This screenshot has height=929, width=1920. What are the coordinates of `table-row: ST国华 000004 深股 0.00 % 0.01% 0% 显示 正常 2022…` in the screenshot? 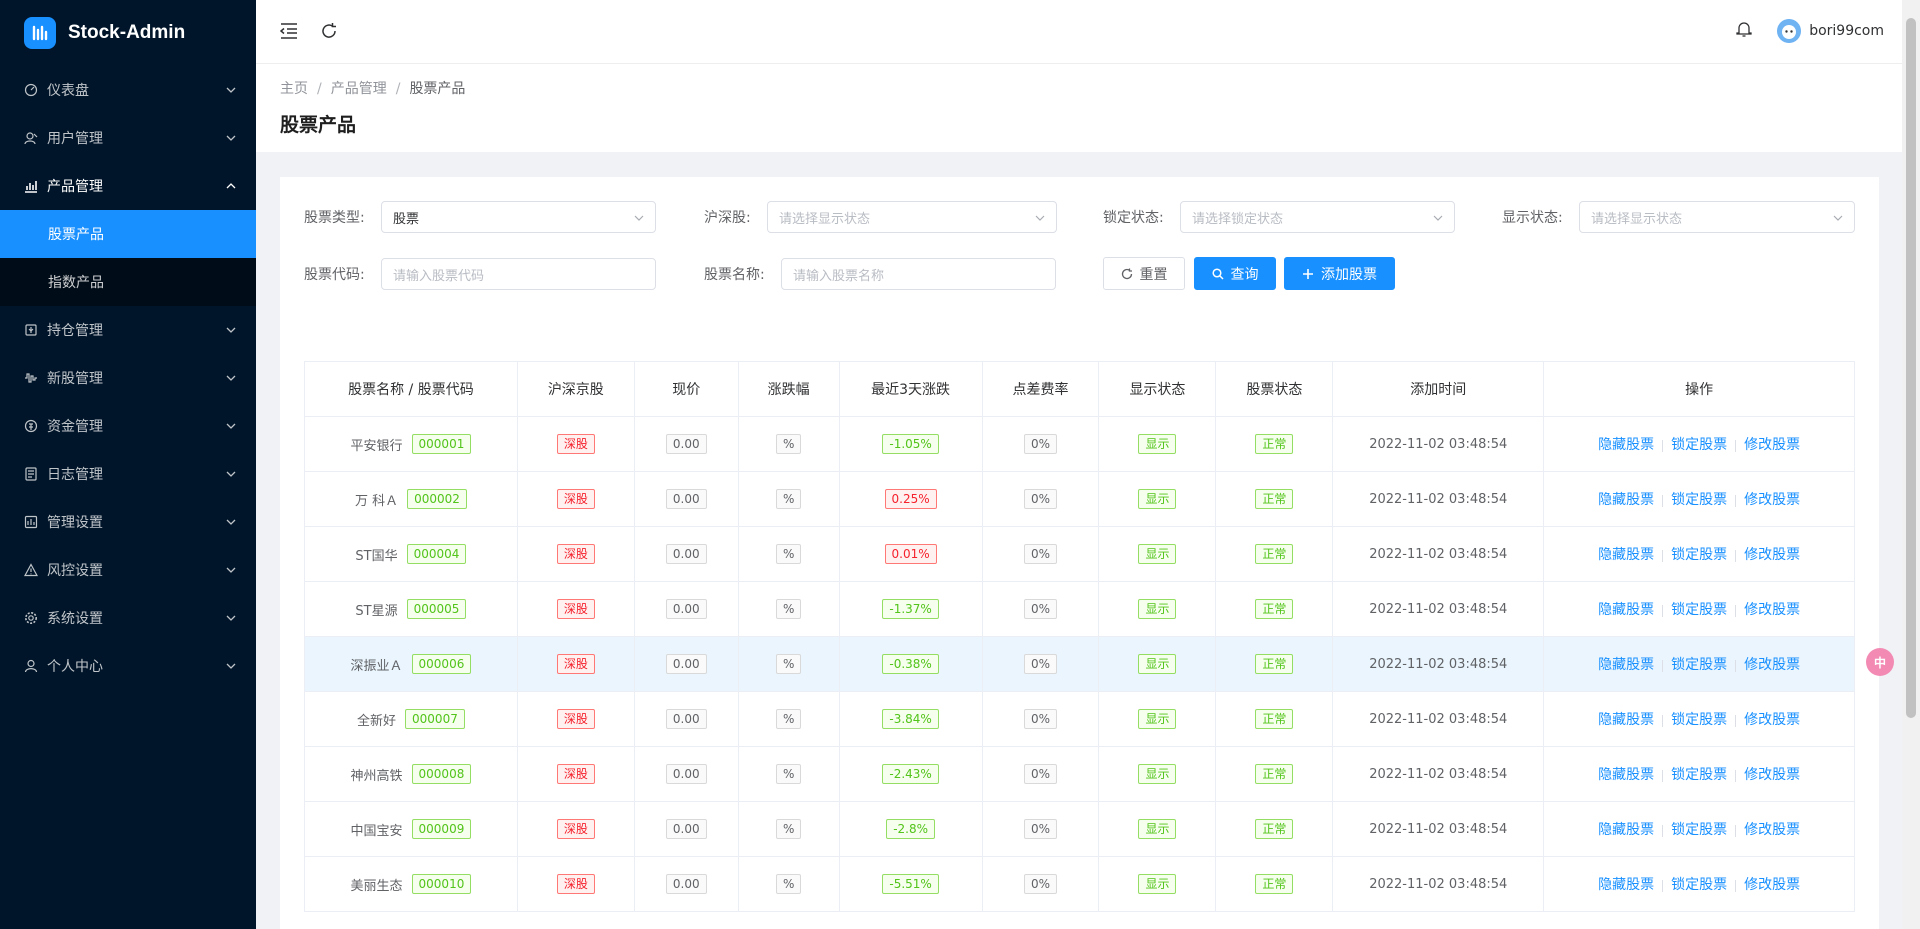 It's located at (1079, 554).